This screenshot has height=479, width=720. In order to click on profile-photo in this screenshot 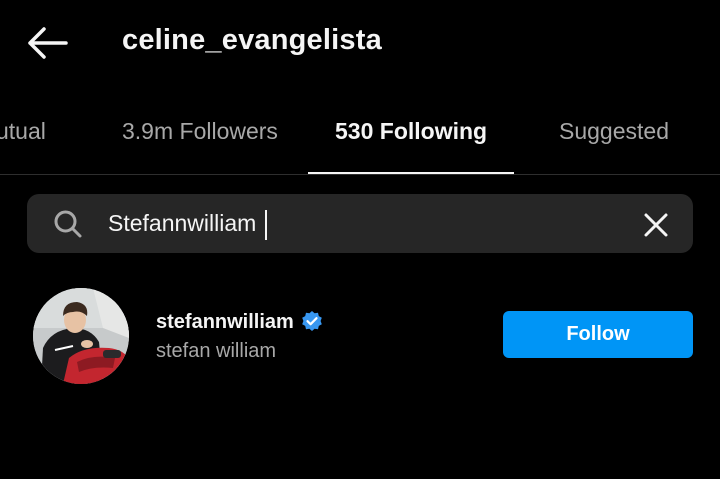, I will do `click(81, 336)`.